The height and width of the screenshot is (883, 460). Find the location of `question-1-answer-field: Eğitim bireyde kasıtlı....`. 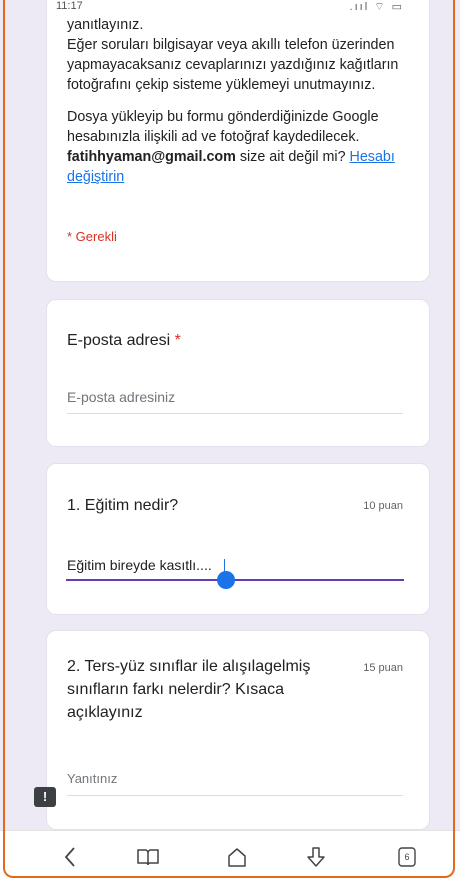

question-1-answer-field: Eğitim bireyde kasıtlı.... is located at coordinates (235, 573).